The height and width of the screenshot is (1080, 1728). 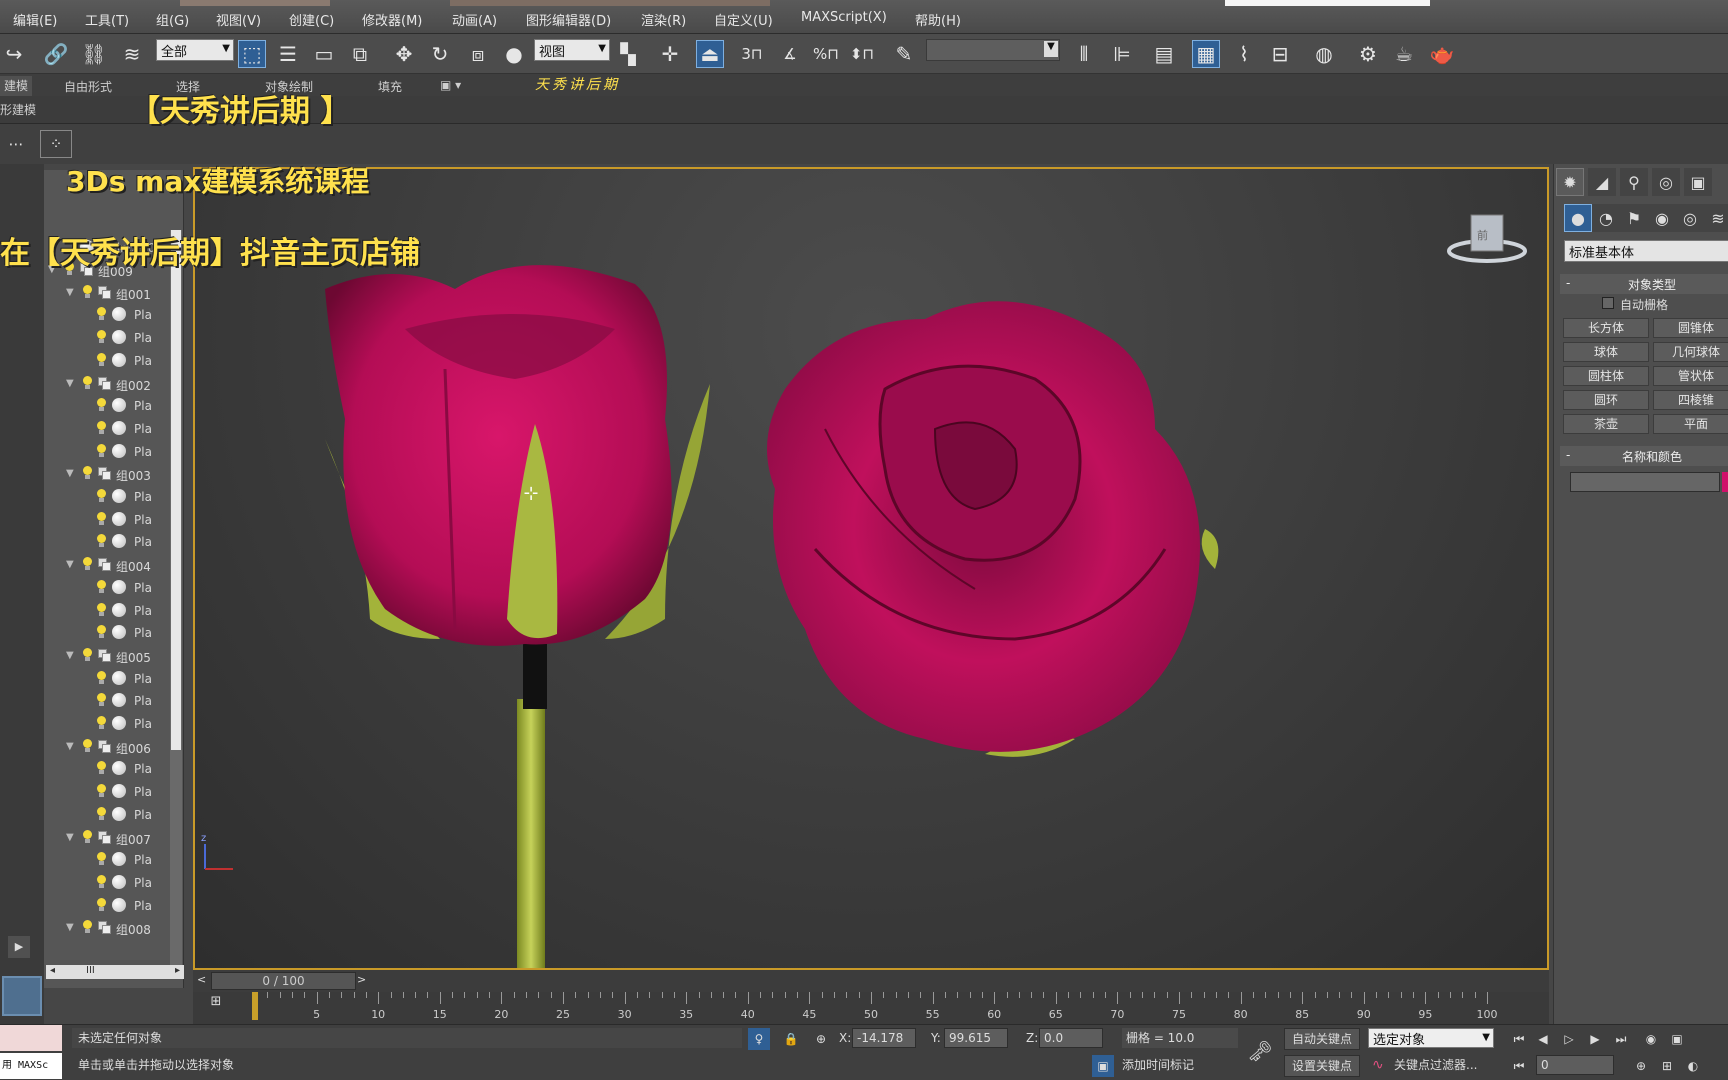 What do you see at coordinates (1122, 54) in the screenshot?
I see `align-icon: ⊫` at bounding box center [1122, 54].